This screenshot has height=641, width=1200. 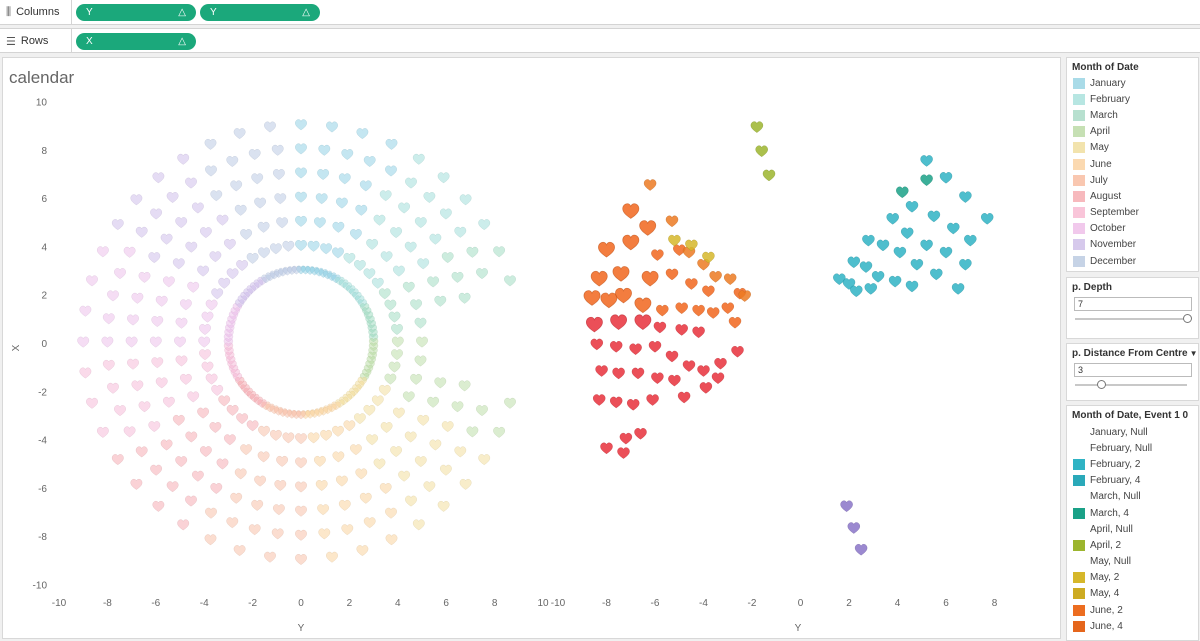 I want to click on event-legend-item: March, Null, so click(x=1132, y=497).